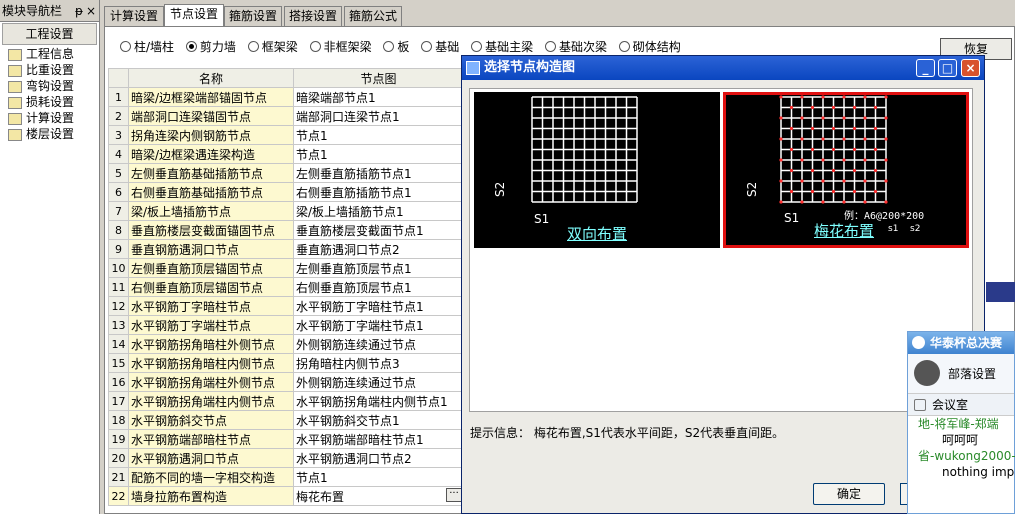 This screenshot has height=514, width=1015. I want to click on row-node-value: 垂直筋遇洞口节点2, so click(378, 249).